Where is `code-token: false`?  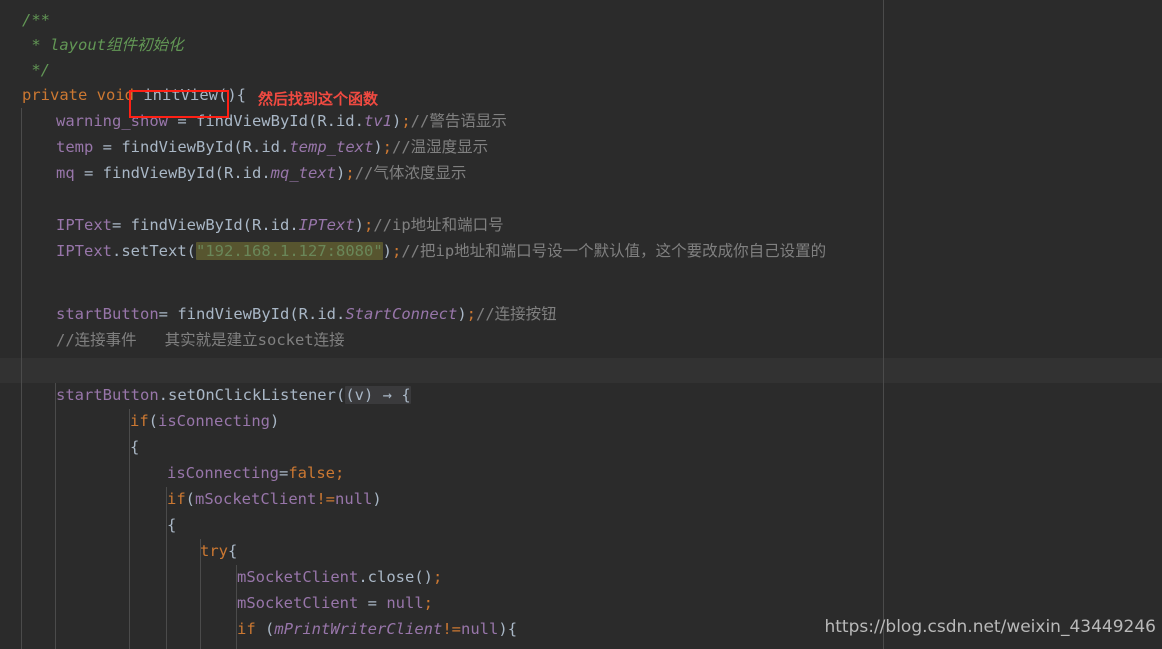
code-token: false is located at coordinates (311, 473).